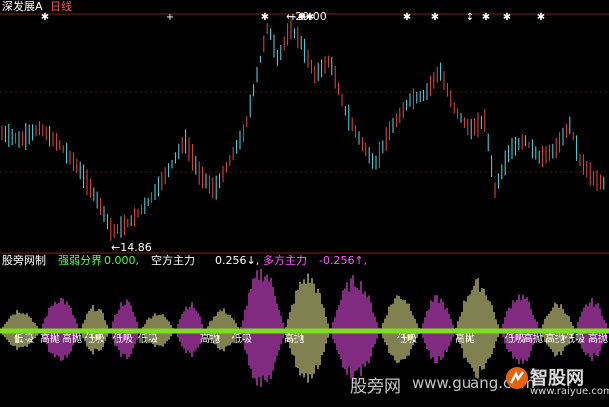 The width and height of the screenshot is (609, 407). What do you see at coordinates (173, 260) in the screenshot?
I see `field-bear-label: 空方主力` at bounding box center [173, 260].